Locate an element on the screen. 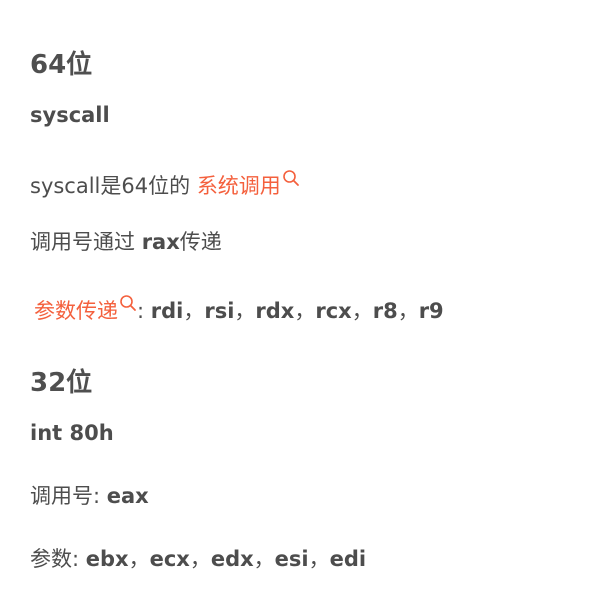  register-esi: esi is located at coordinates (291, 559).